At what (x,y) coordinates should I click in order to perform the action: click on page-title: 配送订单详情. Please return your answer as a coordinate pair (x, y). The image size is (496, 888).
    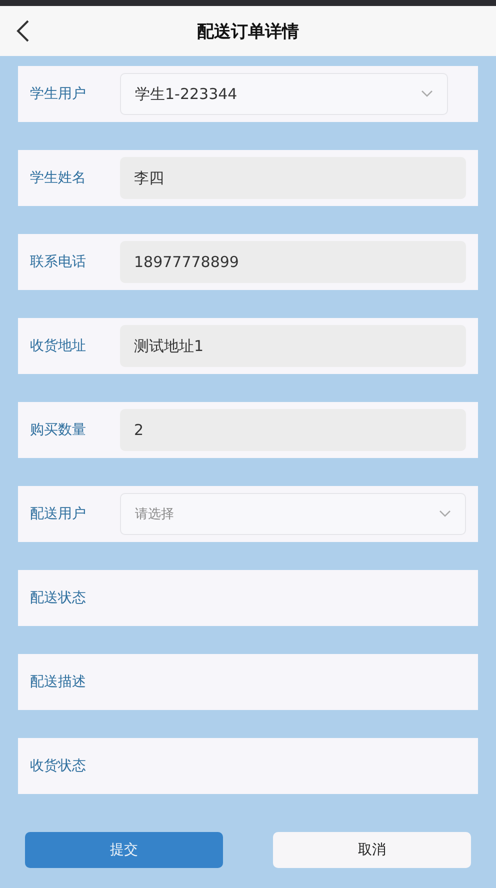
    Looking at the image, I should click on (248, 31).